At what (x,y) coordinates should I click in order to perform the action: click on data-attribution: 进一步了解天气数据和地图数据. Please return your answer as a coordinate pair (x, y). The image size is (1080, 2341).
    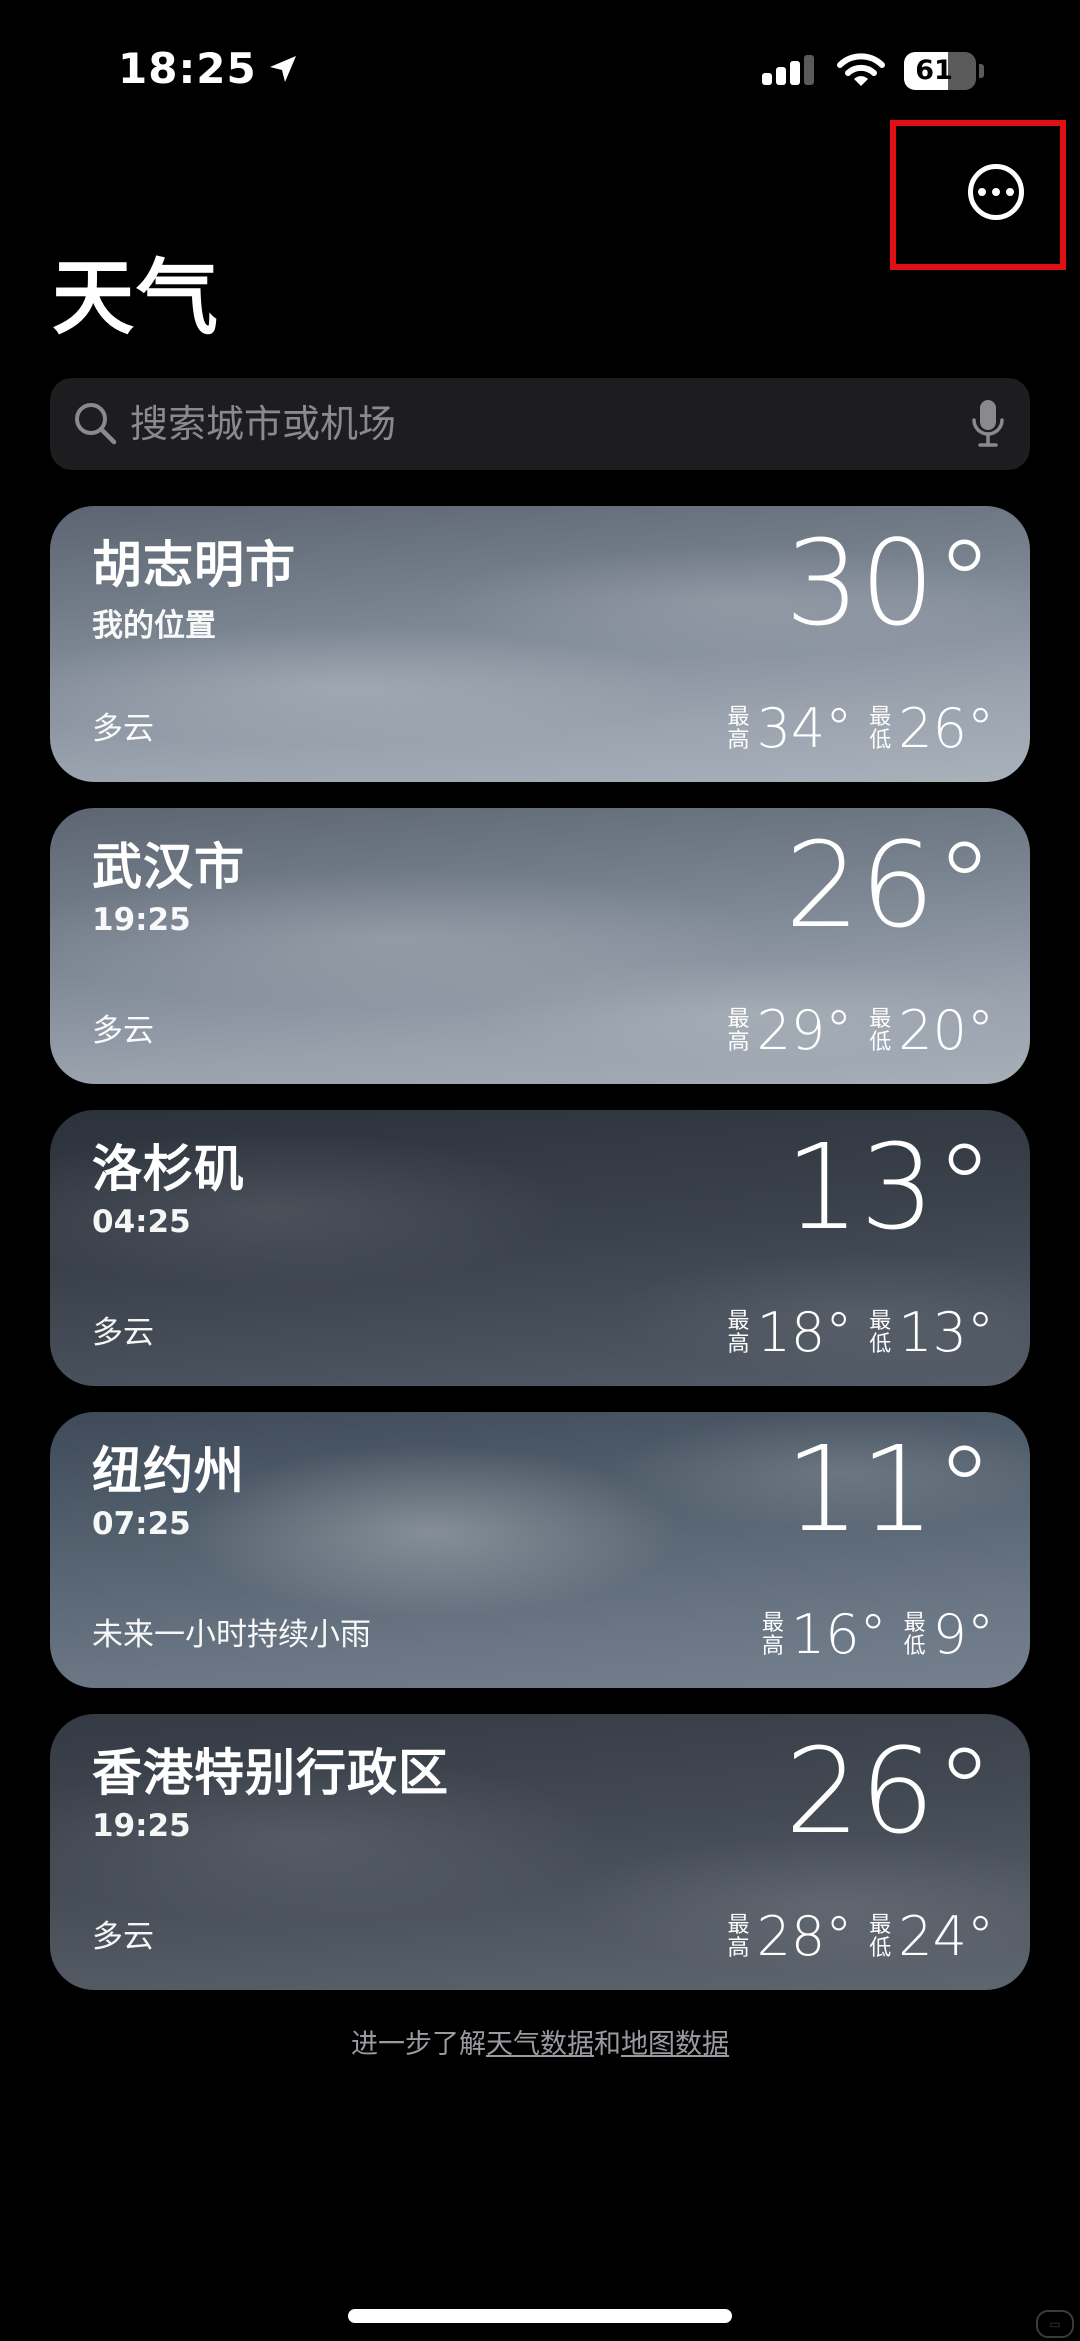
    Looking at the image, I should click on (540, 2041).